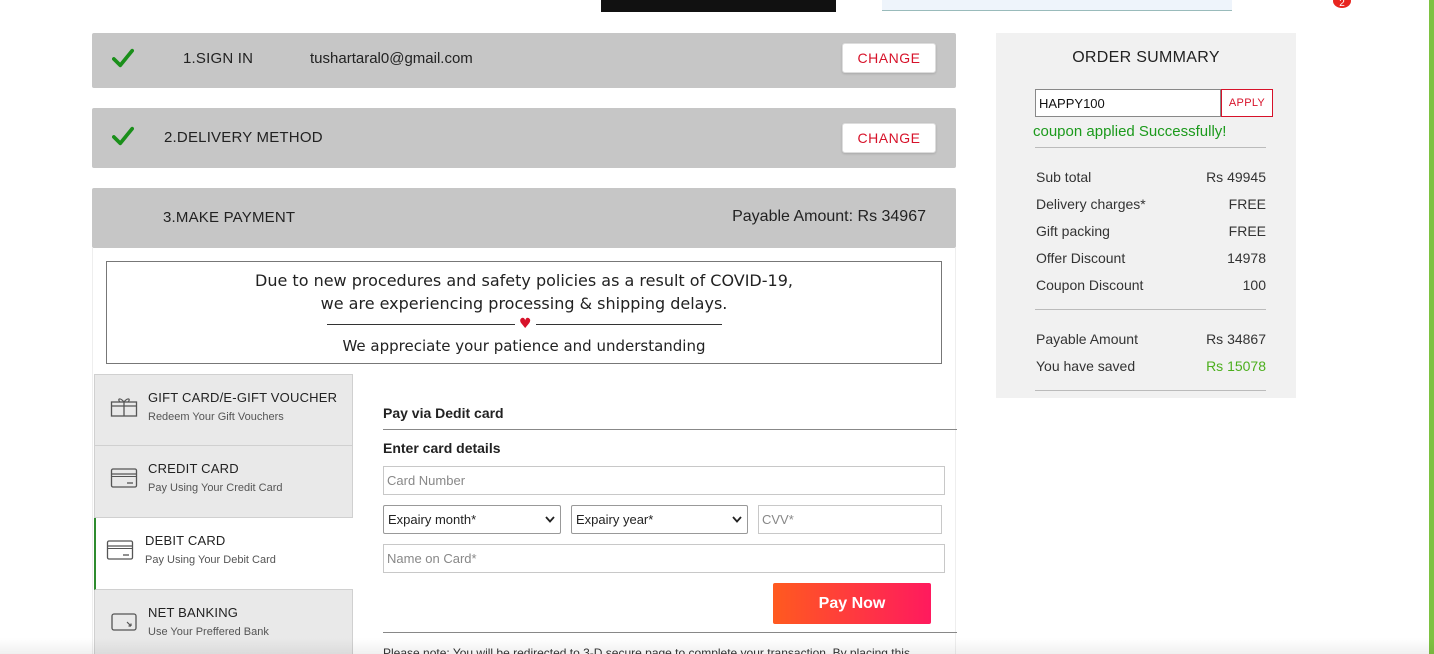  What do you see at coordinates (1146, 57) in the screenshot?
I see `summary-title: ORDER SUMMARY` at bounding box center [1146, 57].